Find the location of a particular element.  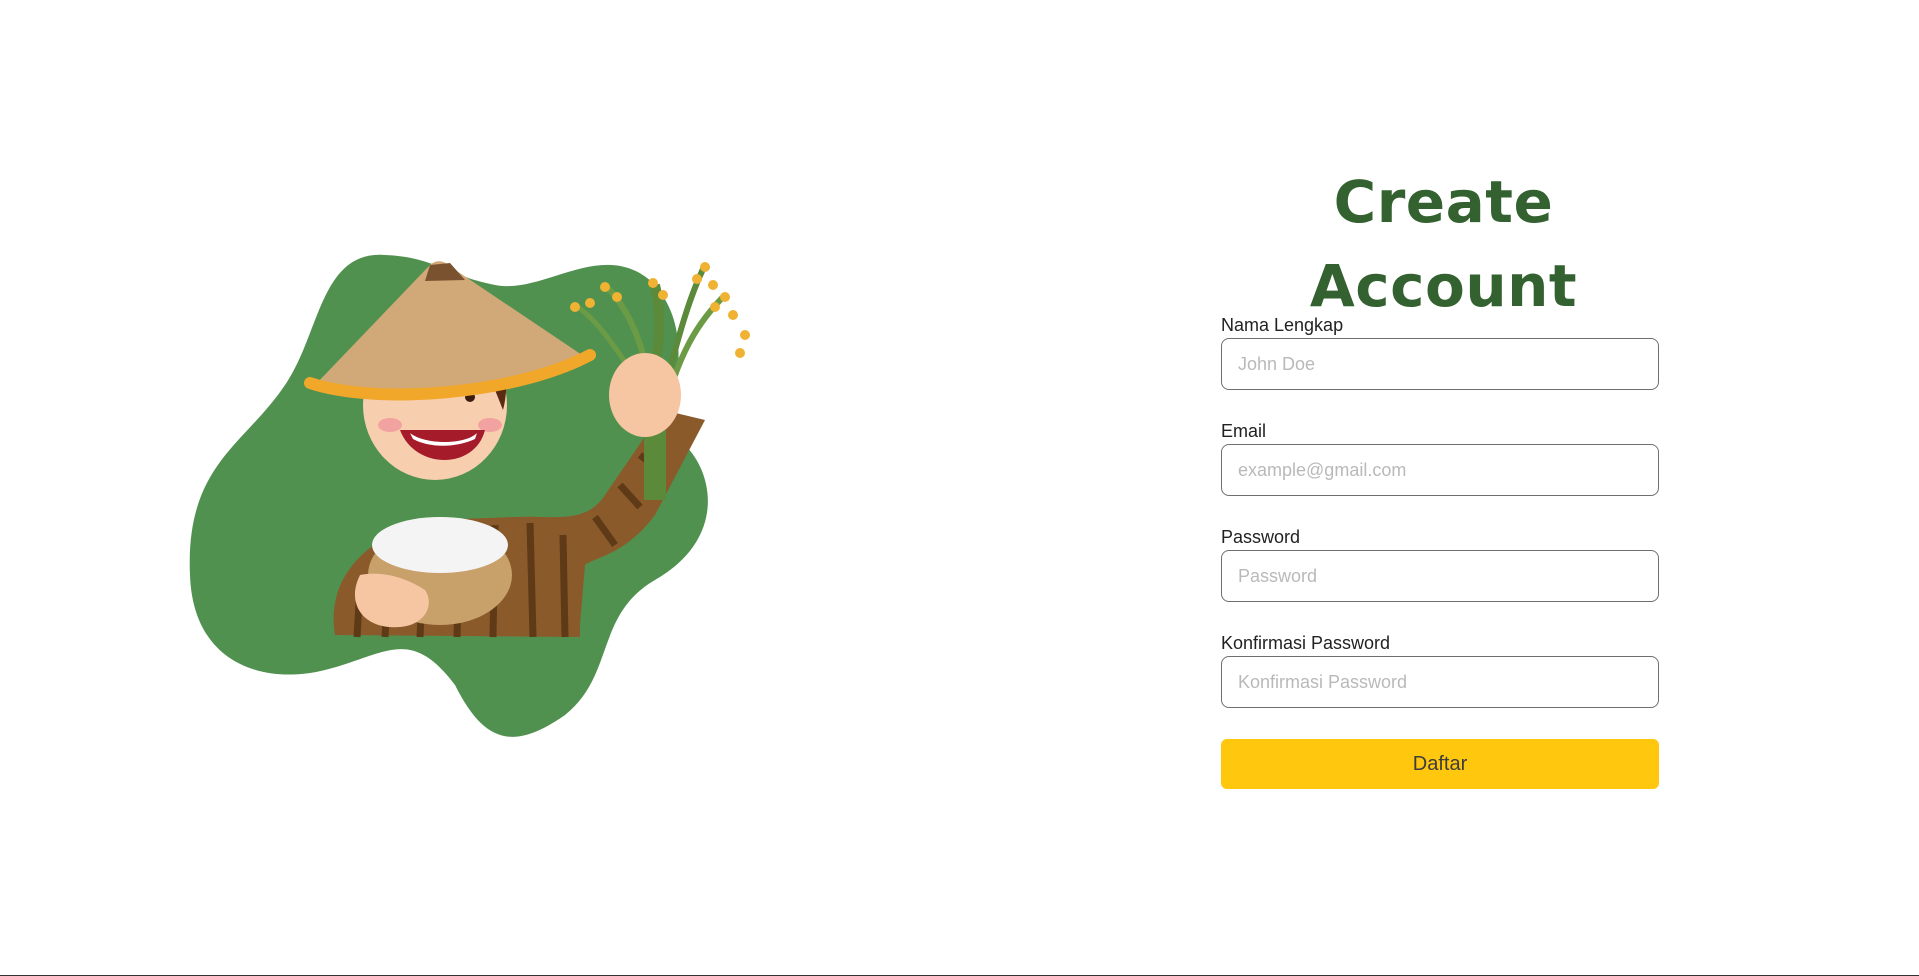

password-label: Password is located at coordinates (1261, 537).